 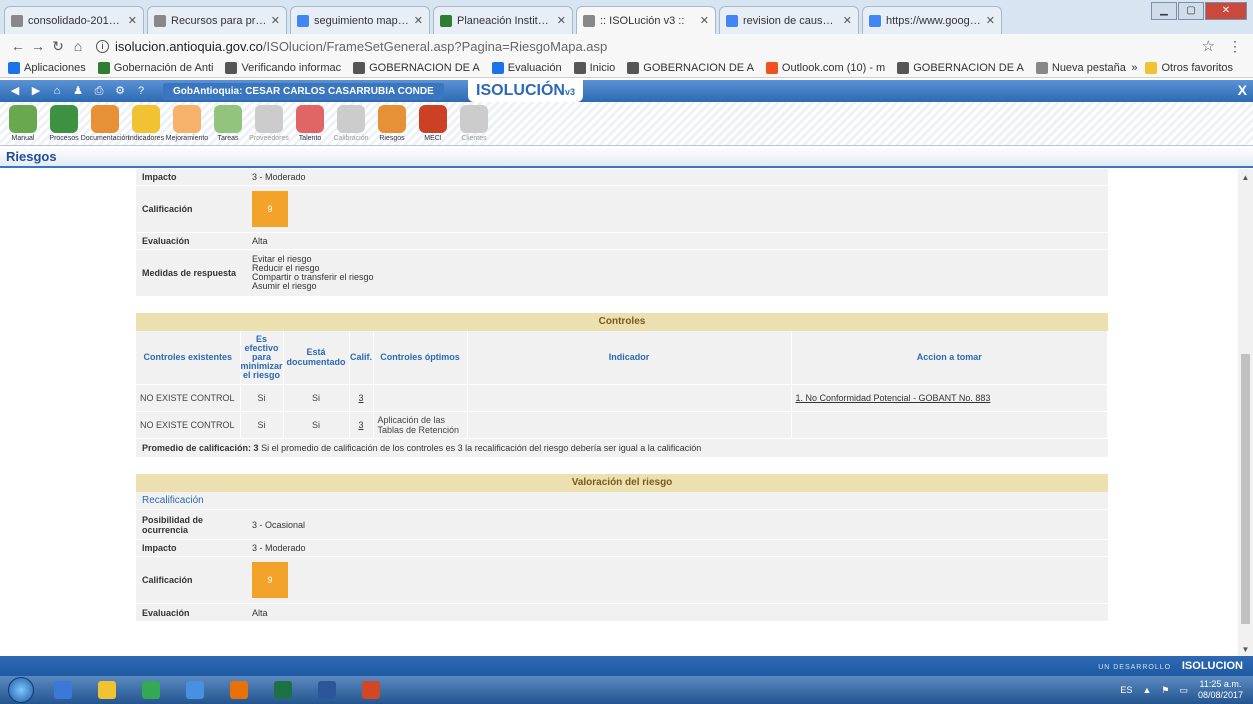 What do you see at coordinates (526, 67) in the screenshot?
I see `bookmark-item: Evaluación` at bounding box center [526, 67].